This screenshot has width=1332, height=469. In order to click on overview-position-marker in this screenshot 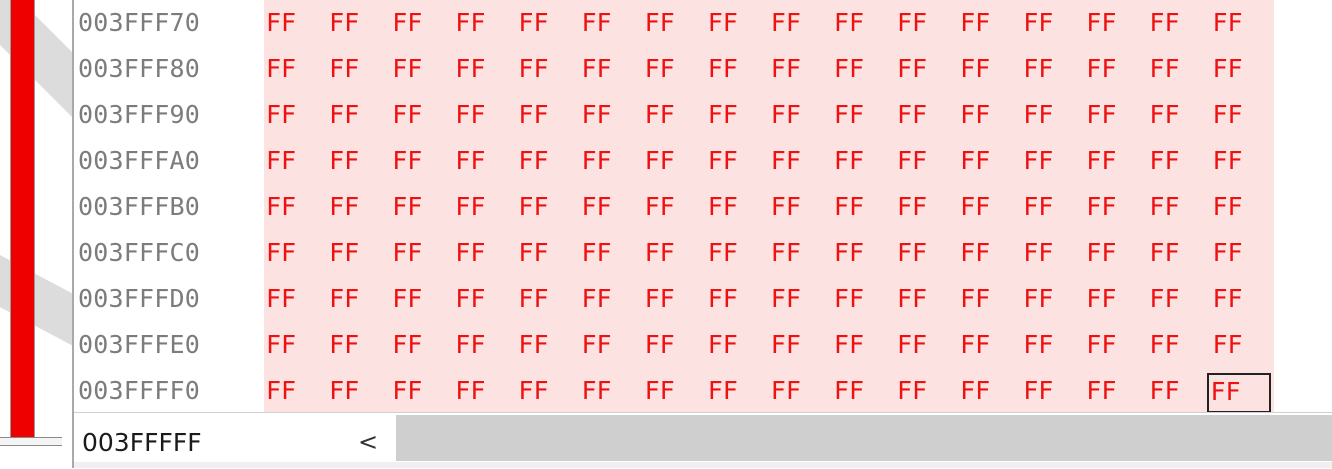, I will do `click(31, 441)`.